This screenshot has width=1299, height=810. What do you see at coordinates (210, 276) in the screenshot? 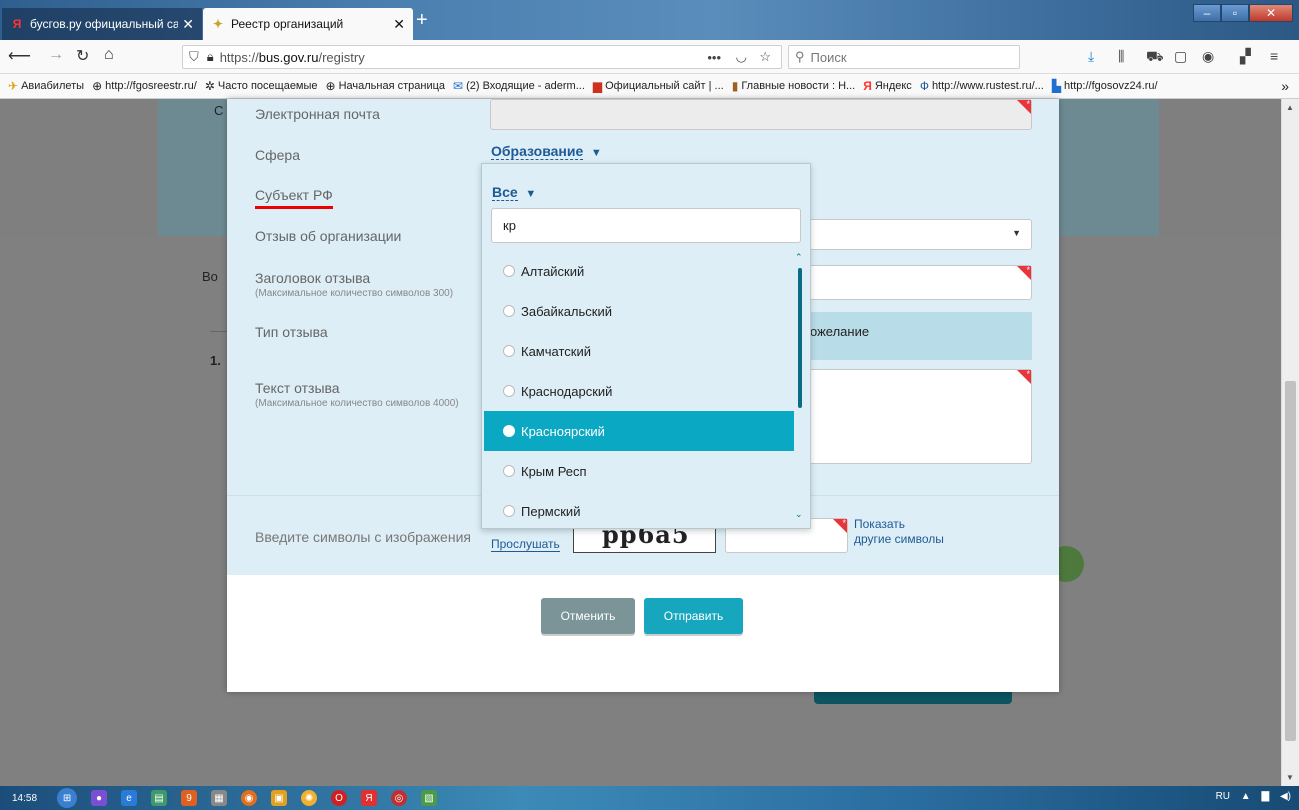
I see `page-text-fragment: Во` at bounding box center [210, 276].